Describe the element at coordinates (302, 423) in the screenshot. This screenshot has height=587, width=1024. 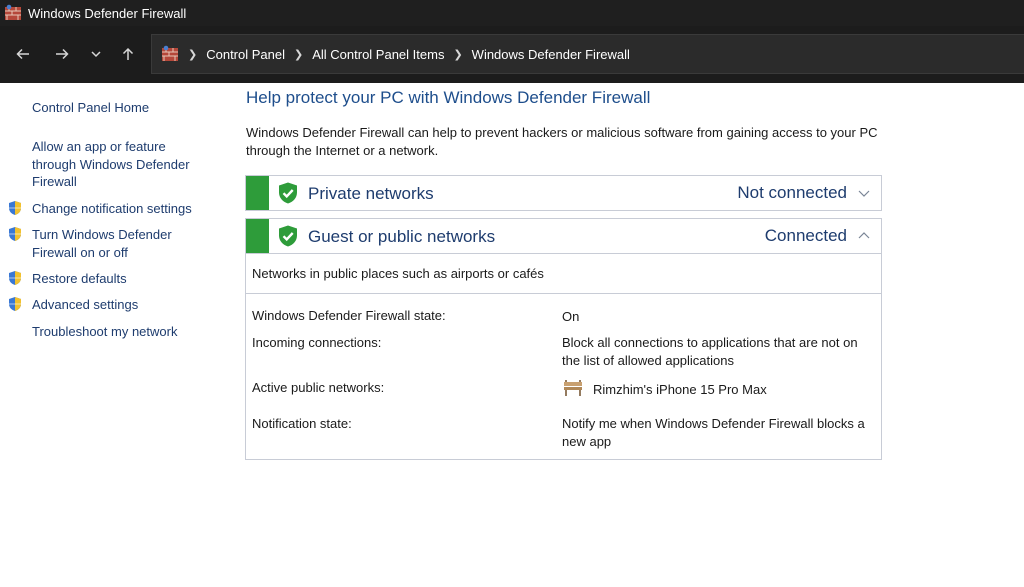
I see `notification-state-label: Notification state:` at that location.